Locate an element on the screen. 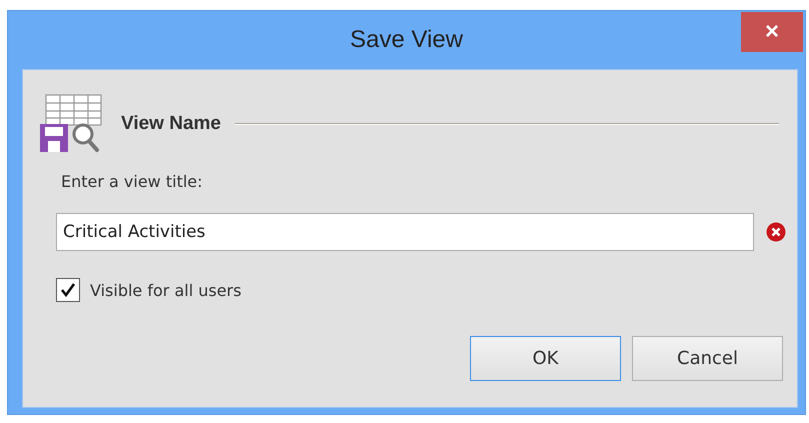  section-heading: View Name is located at coordinates (171, 124).